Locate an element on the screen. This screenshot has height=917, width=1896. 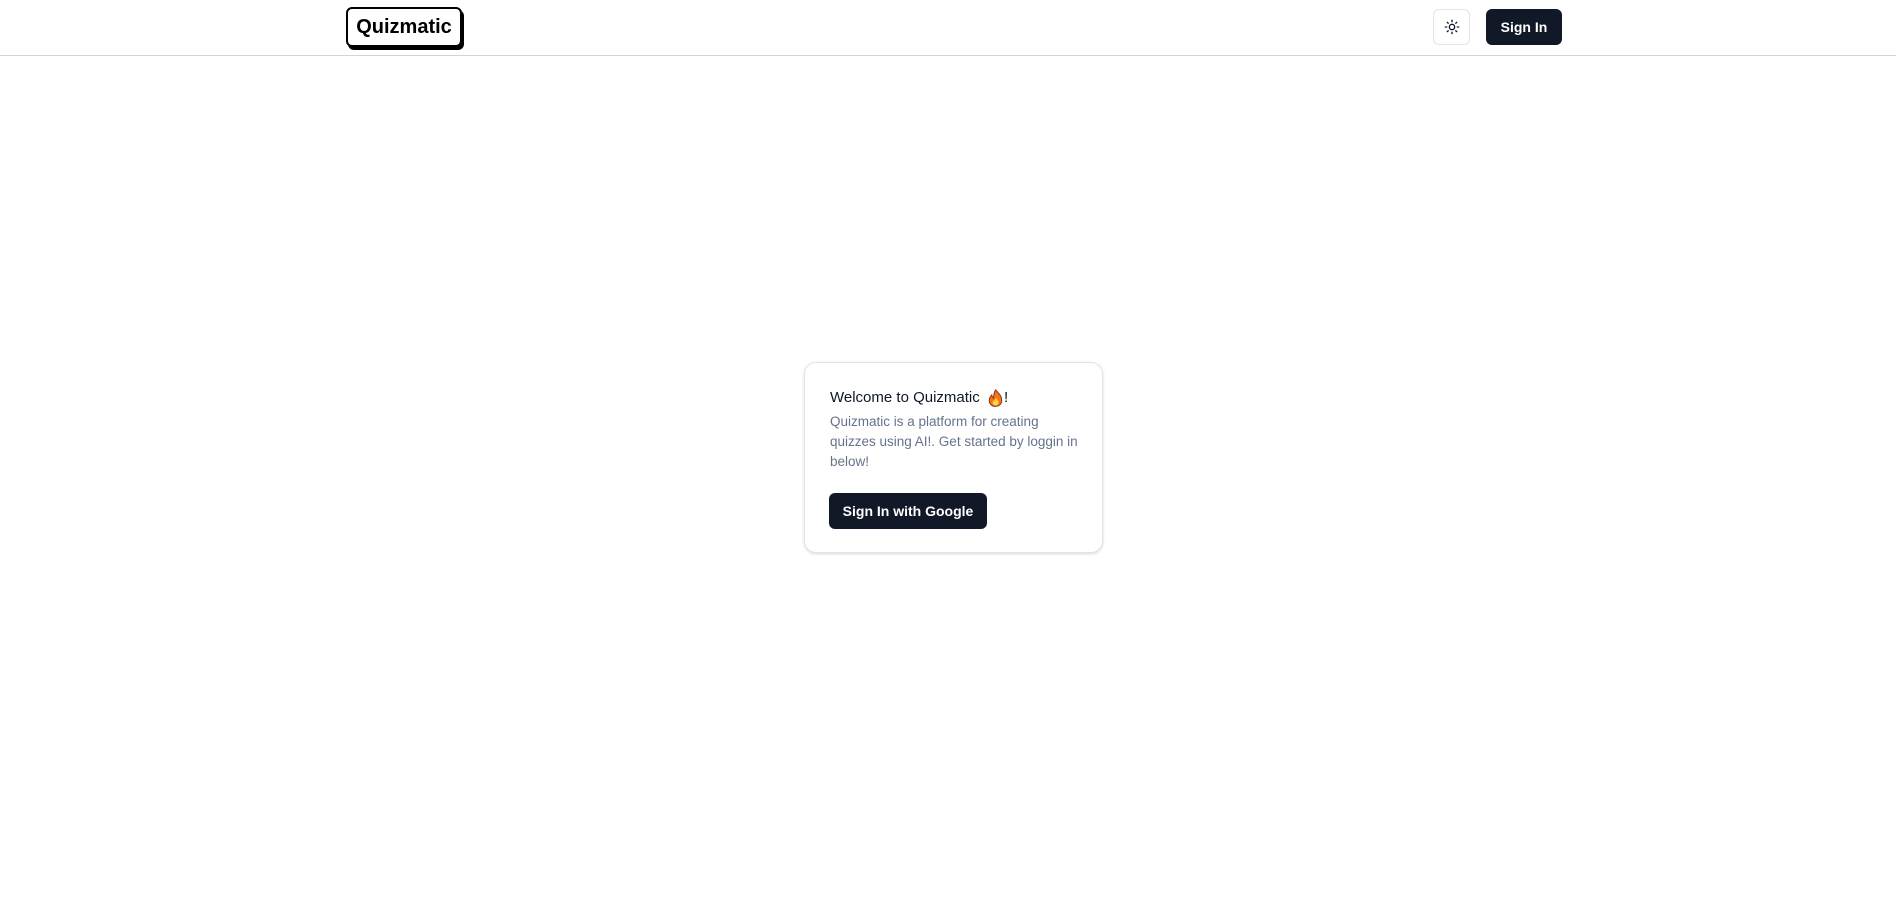
logo-link: Quizmatic is located at coordinates (404, 27).